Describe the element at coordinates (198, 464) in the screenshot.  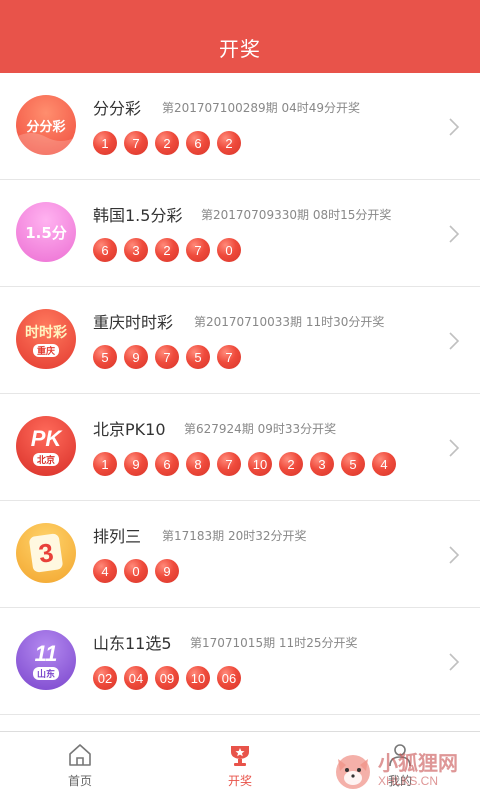
I see `number-ball: 8` at that location.